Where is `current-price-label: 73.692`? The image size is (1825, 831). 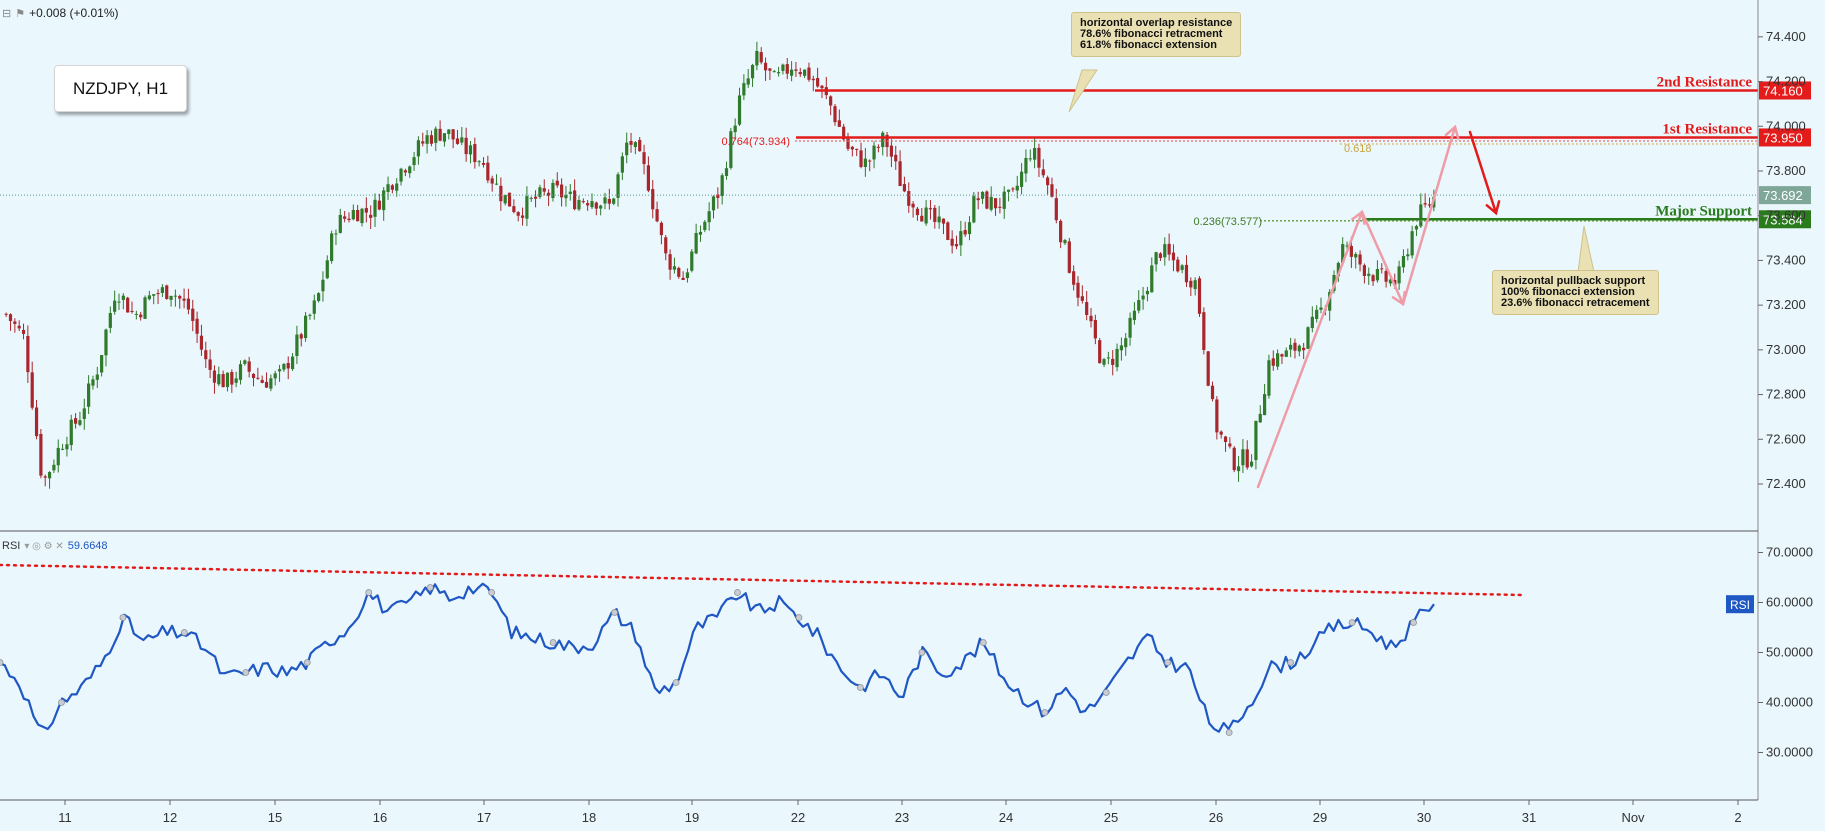 current-price-label: 73.692 is located at coordinates (1783, 195).